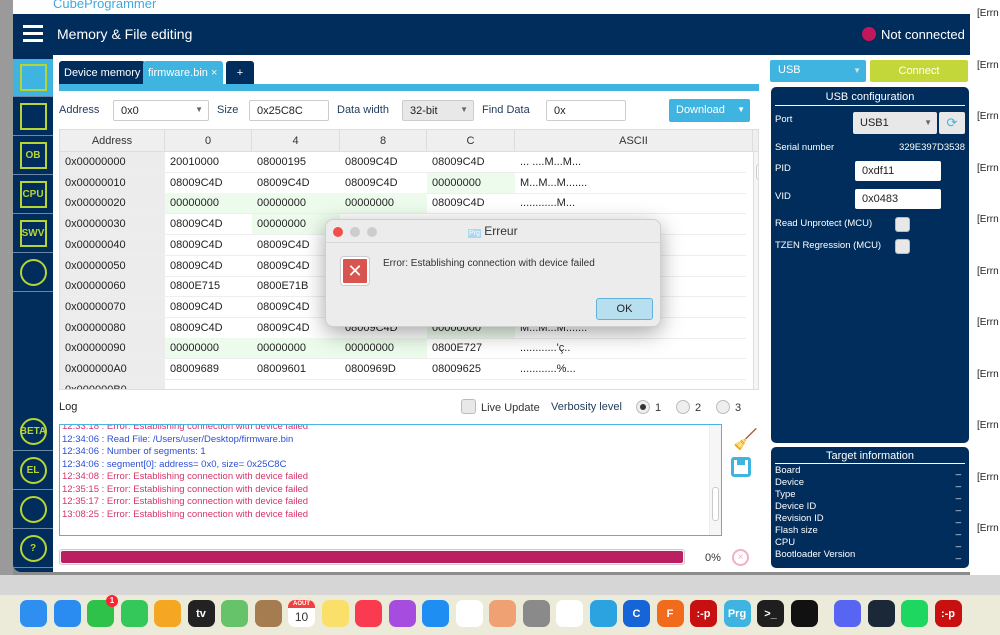 The width and height of the screenshot is (1000, 635). What do you see at coordinates (134, 613) in the screenshot?
I see `dock-messages-icon` at bounding box center [134, 613].